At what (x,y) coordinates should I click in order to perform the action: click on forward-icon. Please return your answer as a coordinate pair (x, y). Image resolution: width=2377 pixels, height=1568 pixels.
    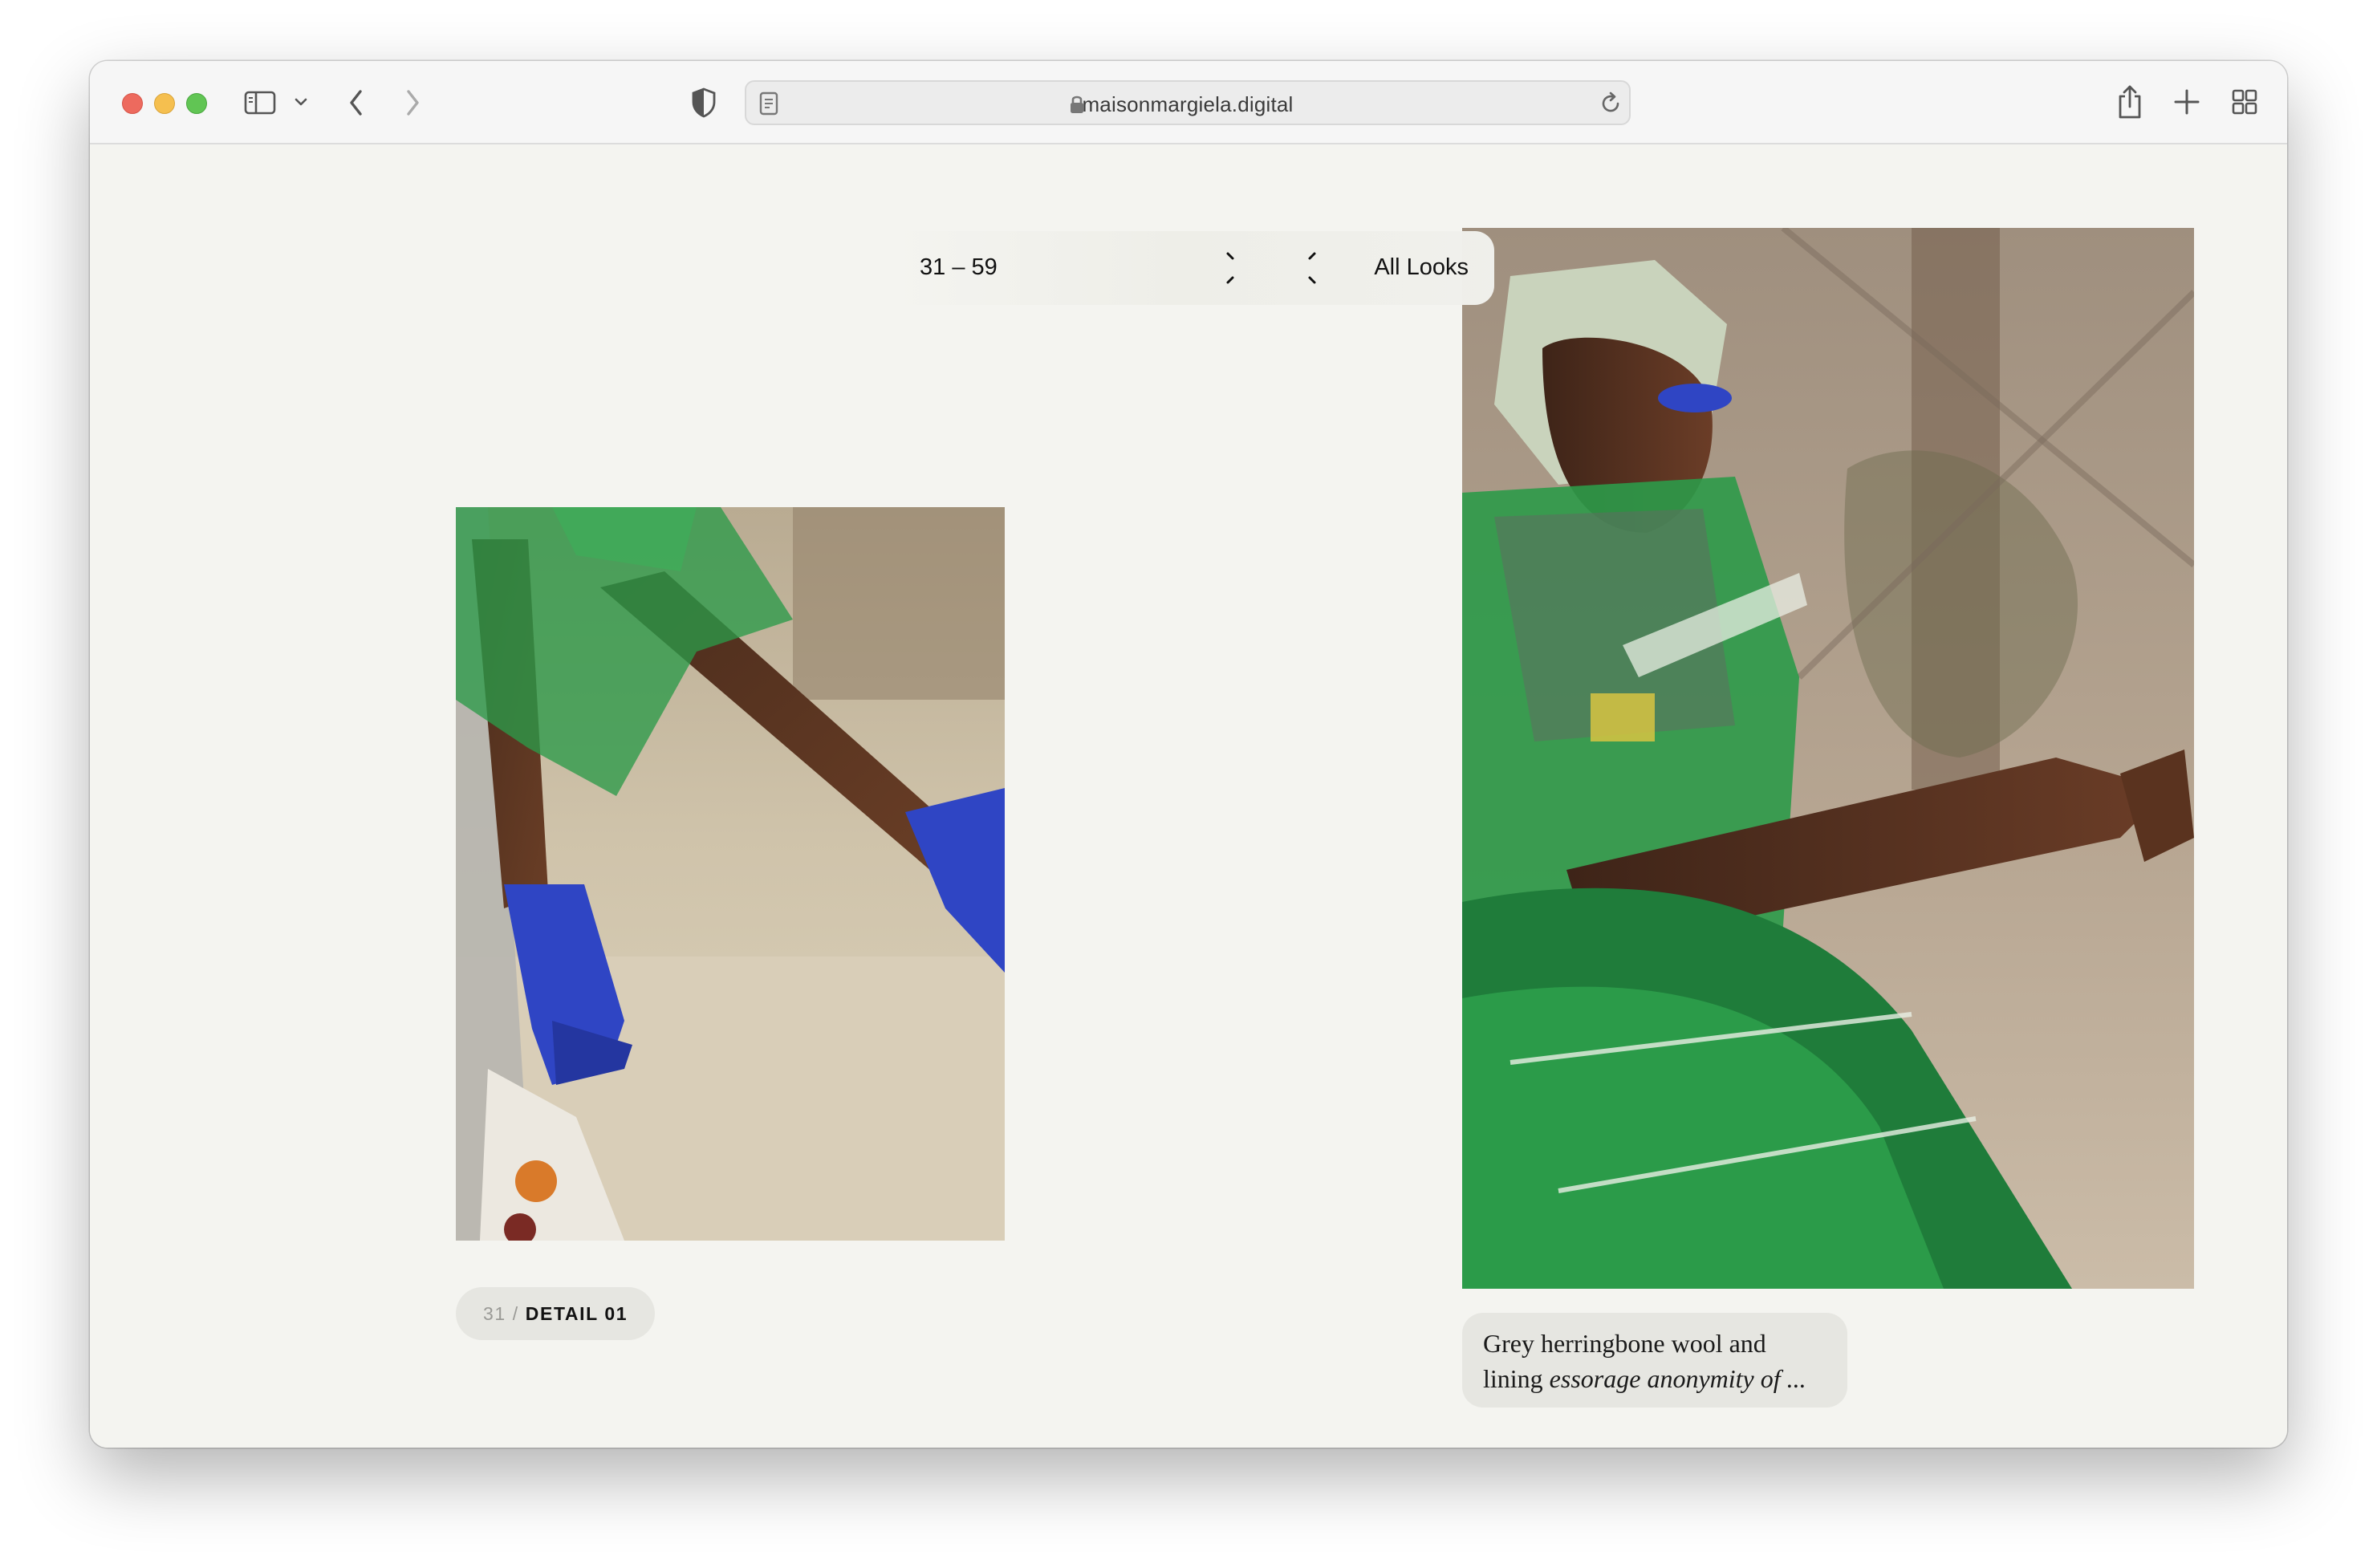
    Looking at the image, I should click on (412, 103).